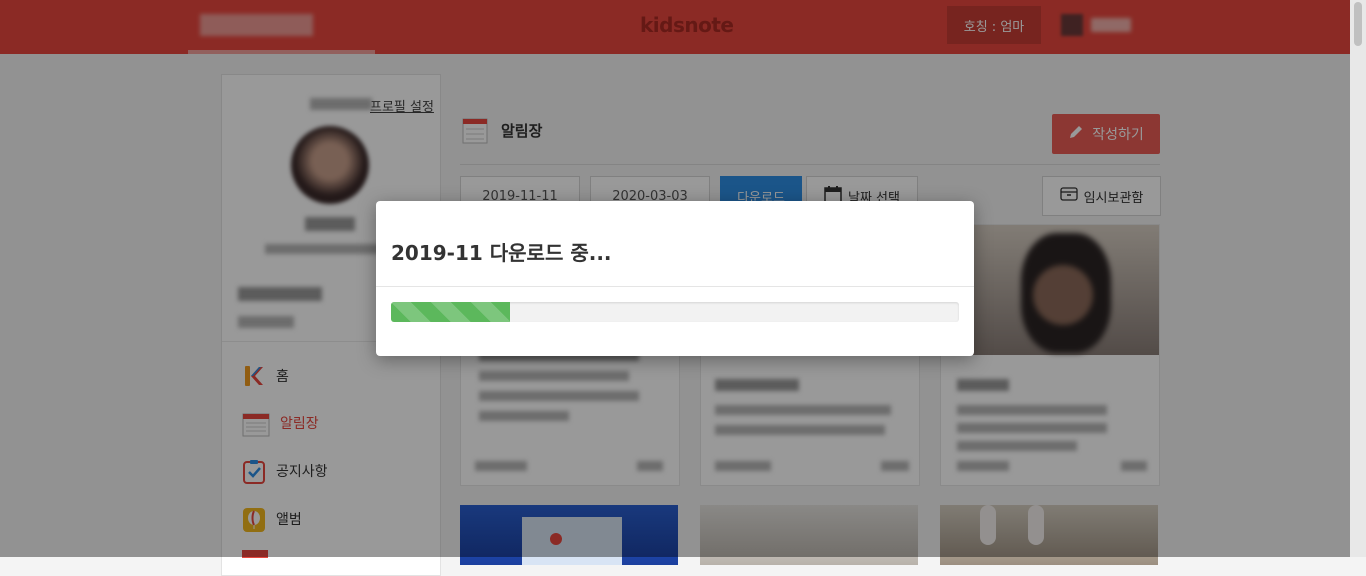  What do you see at coordinates (675, 312) in the screenshot?
I see `progress-bar` at bounding box center [675, 312].